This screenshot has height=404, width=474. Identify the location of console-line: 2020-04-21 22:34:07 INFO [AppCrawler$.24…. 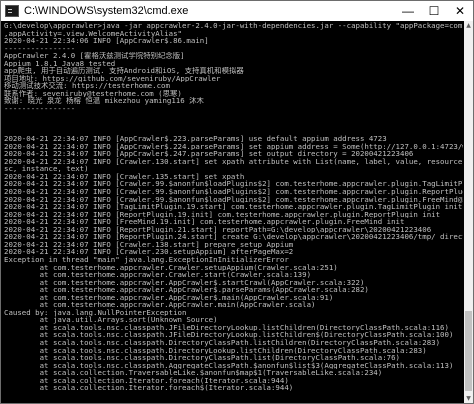
(209, 154).